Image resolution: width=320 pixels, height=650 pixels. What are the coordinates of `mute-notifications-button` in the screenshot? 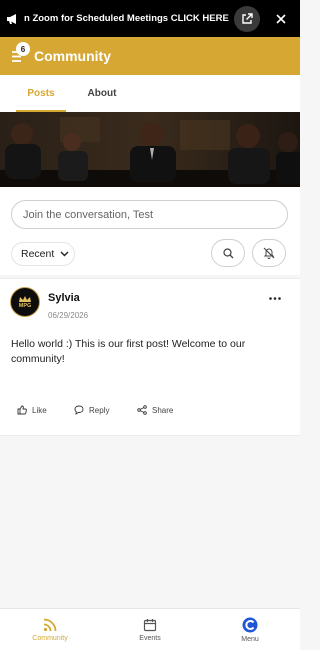 It's located at (269, 253).